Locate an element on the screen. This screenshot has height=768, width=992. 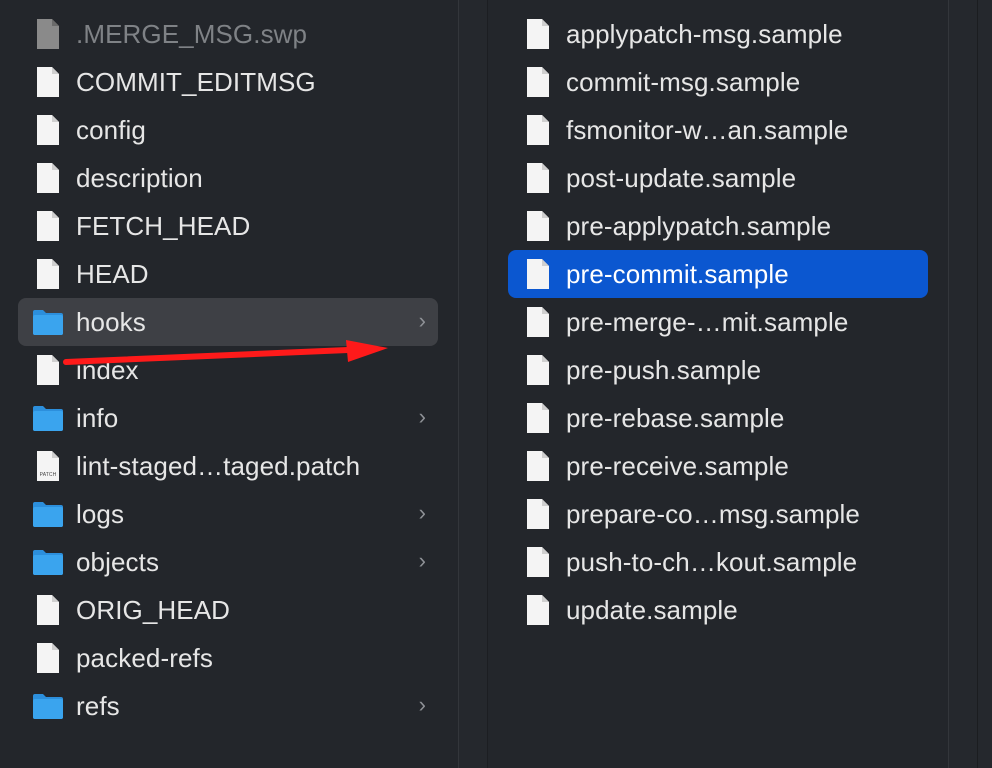
file-row: commit-msg.sample is located at coordinates (718, 82).